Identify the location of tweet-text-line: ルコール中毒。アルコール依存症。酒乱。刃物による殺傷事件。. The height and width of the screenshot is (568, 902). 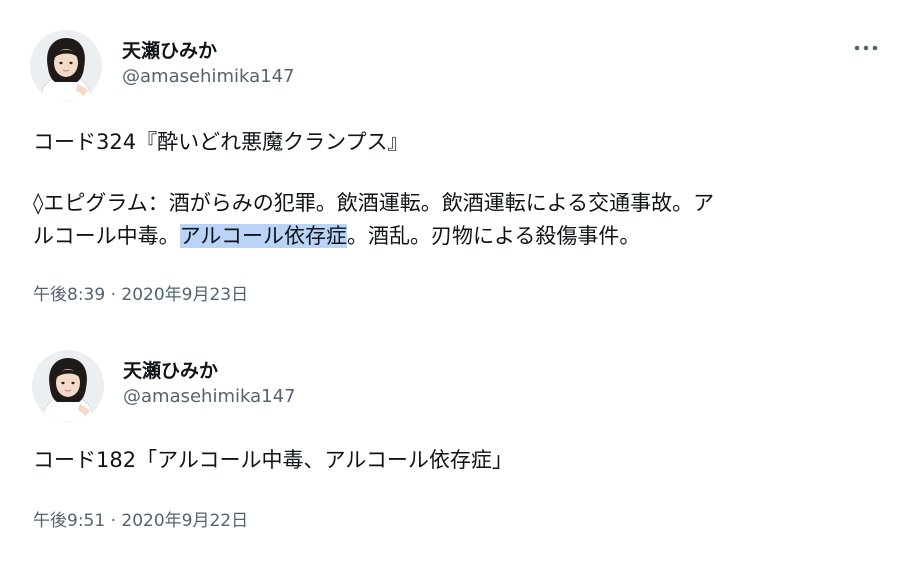
(336, 236).